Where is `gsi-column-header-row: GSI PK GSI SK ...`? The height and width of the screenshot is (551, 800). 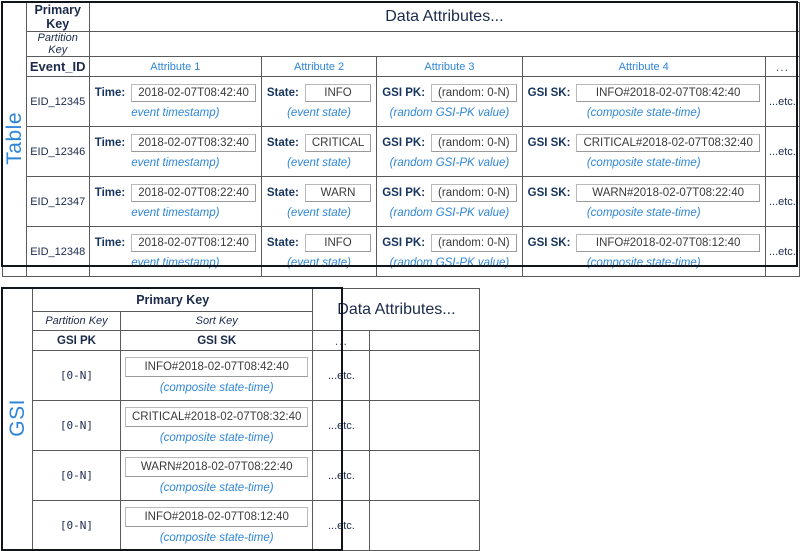 gsi-column-header-row: GSI PK GSI SK ... is located at coordinates (242, 340).